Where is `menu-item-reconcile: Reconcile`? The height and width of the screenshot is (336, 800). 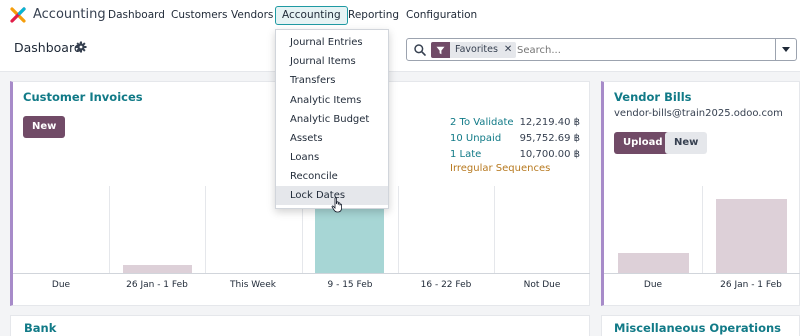 menu-item-reconcile: Reconcile is located at coordinates (332, 176).